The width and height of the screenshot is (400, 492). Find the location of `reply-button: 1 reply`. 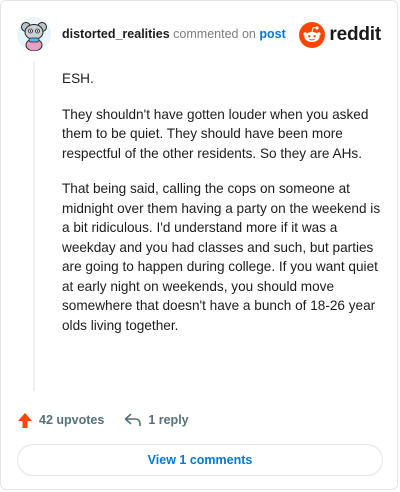

reply-button: 1 reply is located at coordinates (156, 420).